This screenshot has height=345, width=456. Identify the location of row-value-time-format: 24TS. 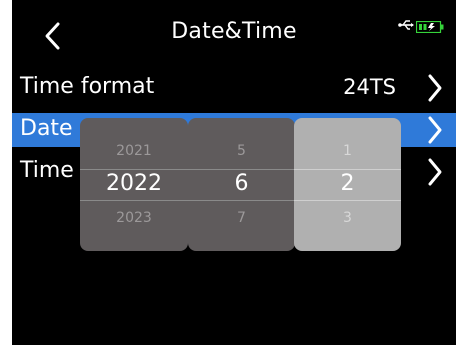
(369, 87).